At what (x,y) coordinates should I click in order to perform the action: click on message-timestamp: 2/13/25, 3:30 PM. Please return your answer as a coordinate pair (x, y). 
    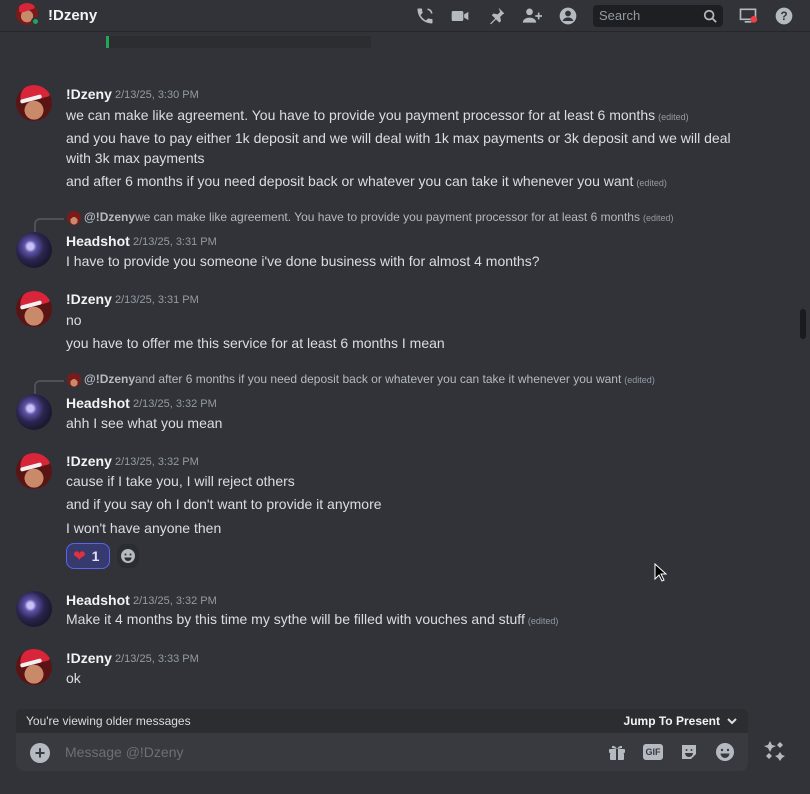
    Looking at the image, I should click on (157, 95).